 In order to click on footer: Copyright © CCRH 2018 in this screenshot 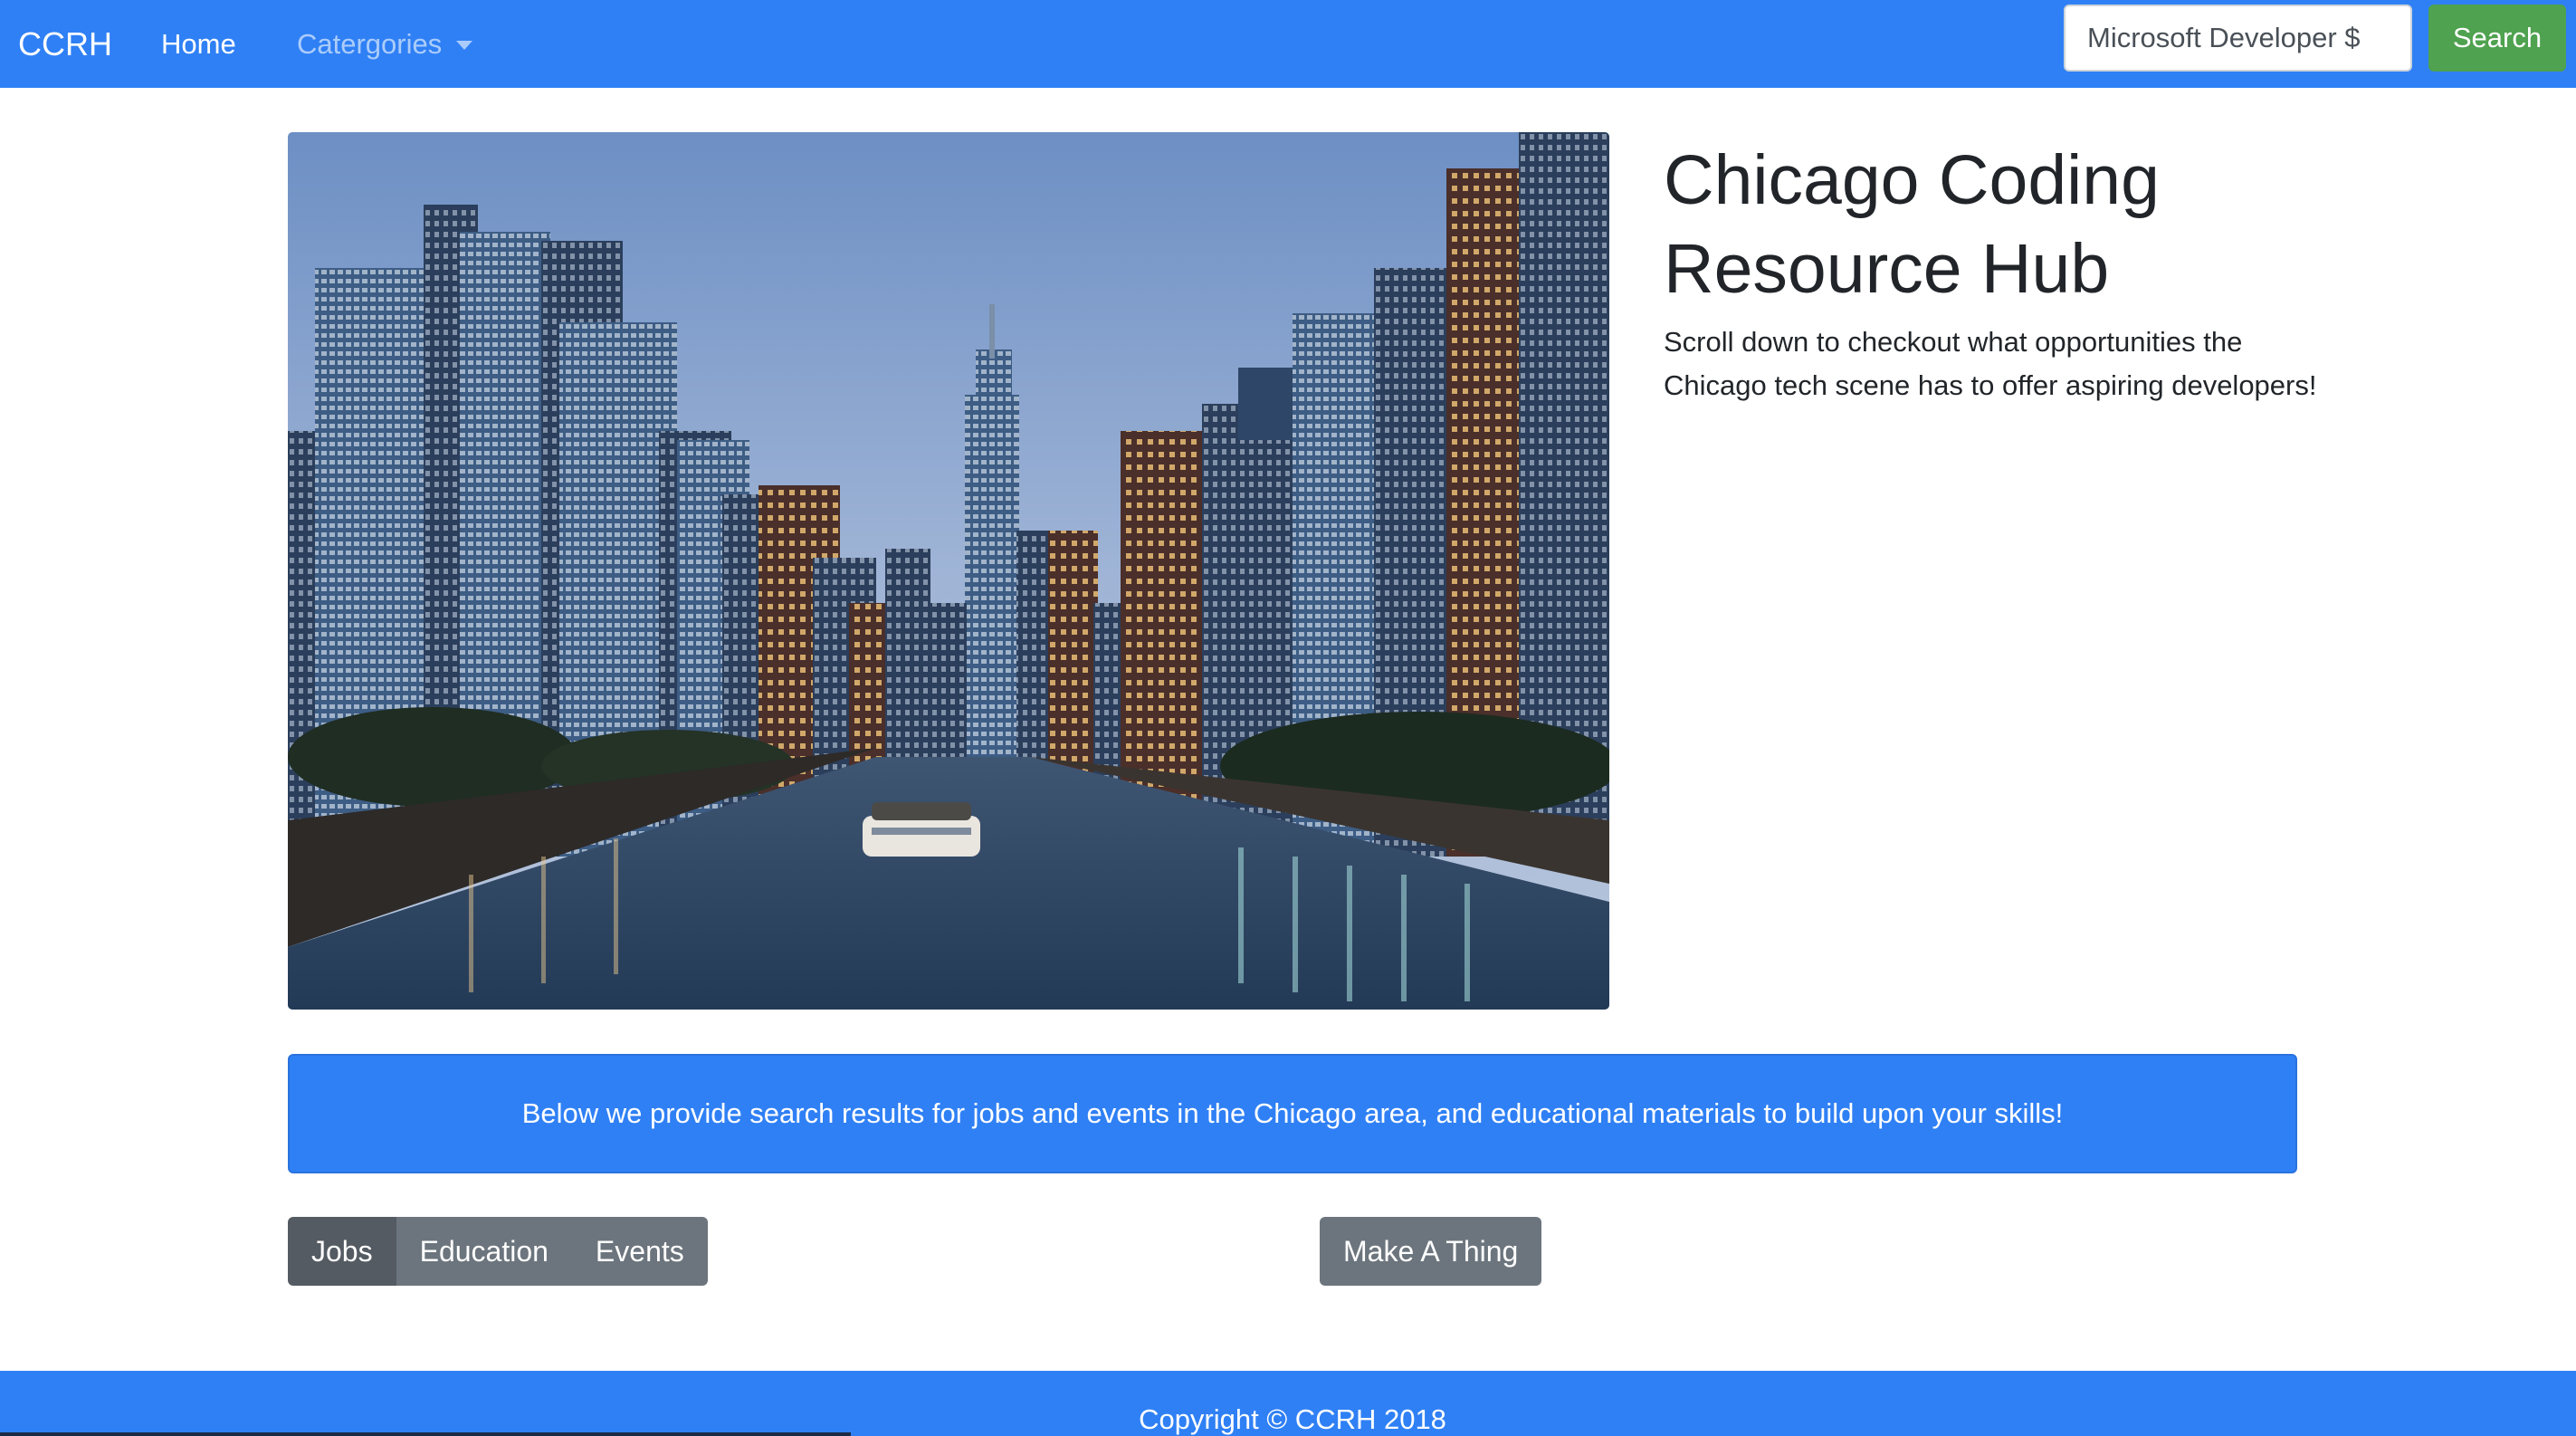, I will do `click(1288, 1403)`.